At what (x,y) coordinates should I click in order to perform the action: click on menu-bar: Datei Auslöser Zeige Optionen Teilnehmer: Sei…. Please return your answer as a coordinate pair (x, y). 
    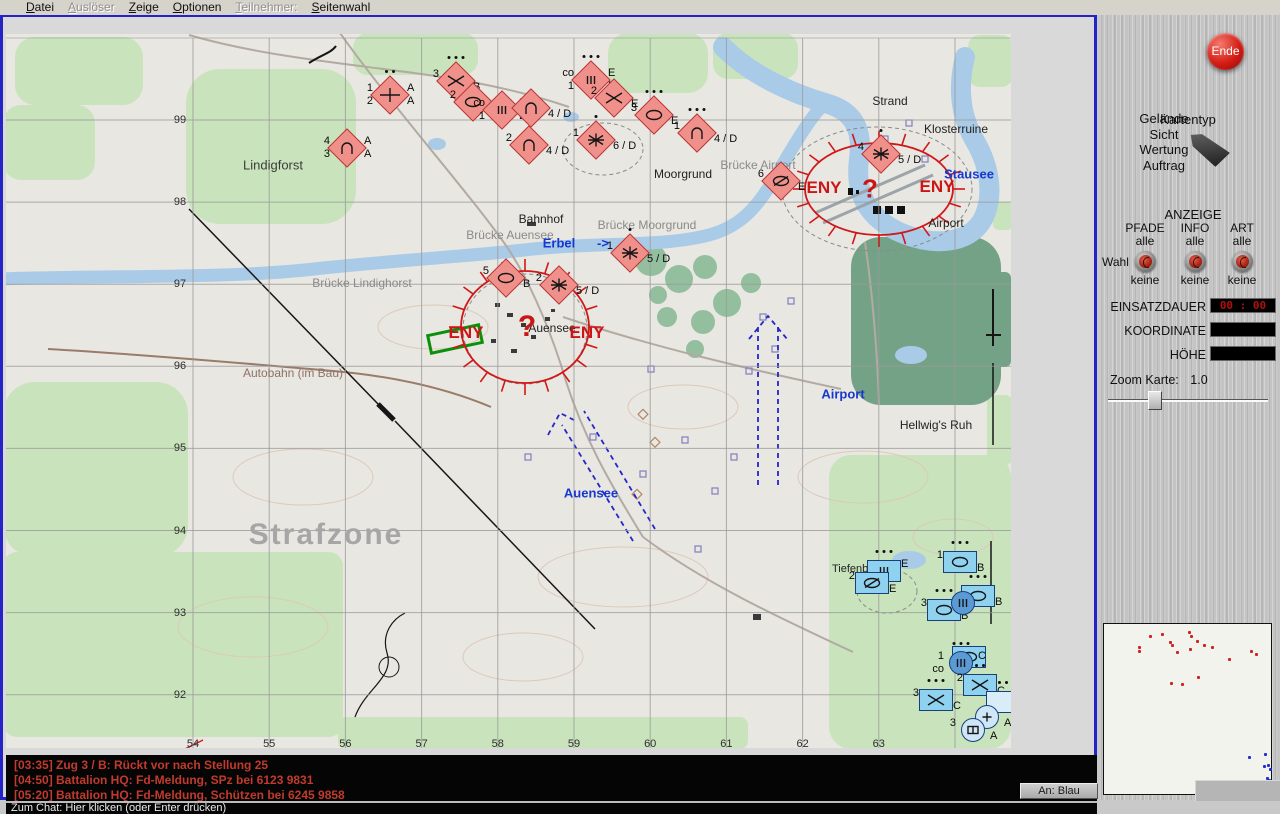
    Looking at the image, I should click on (640, 7).